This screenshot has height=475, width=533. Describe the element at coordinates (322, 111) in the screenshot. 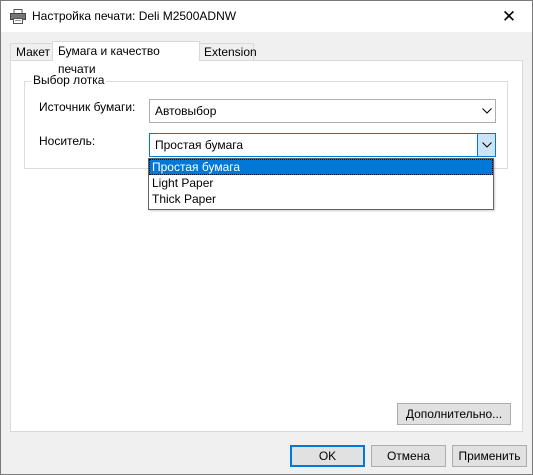

I see `paper-source-select: Автовыбор` at that location.